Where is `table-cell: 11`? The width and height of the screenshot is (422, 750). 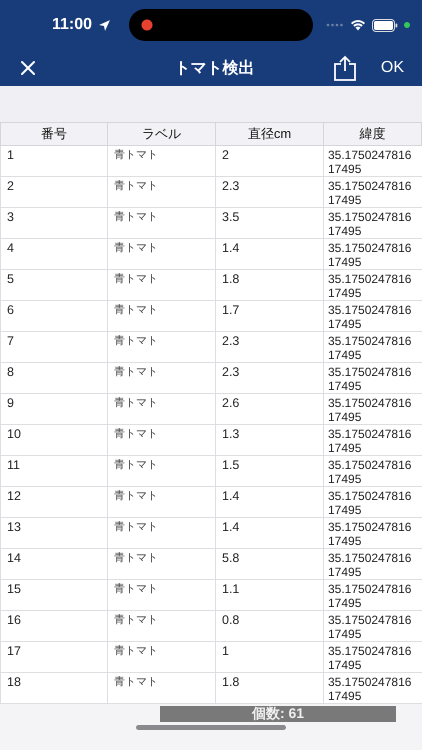
table-cell: 11 is located at coordinates (54, 471).